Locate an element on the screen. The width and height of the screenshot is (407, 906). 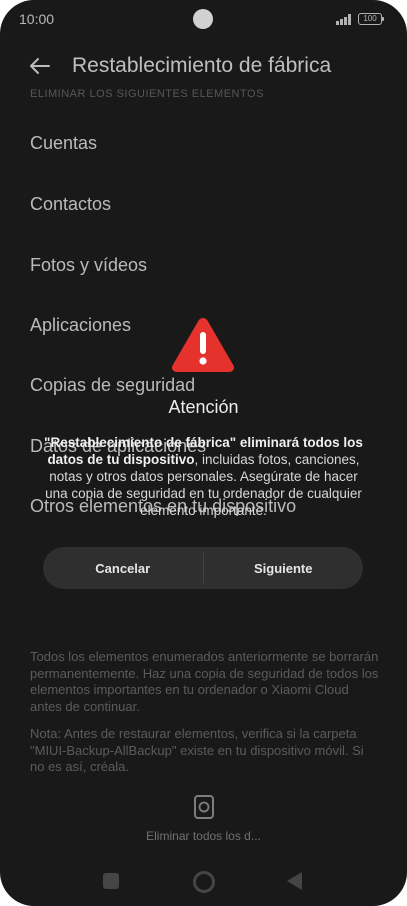
dialog-button-row: Cancelar Siguiente is located at coordinates (203, 568).